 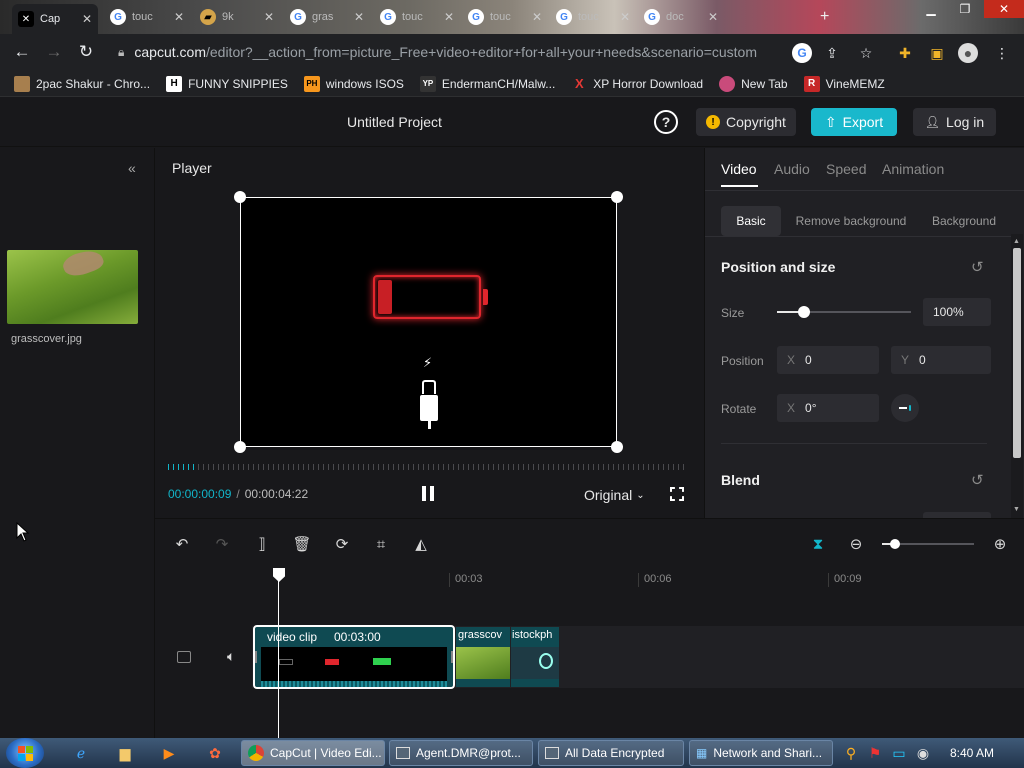 What do you see at coordinates (899, 753) in the screenshot?
I see `monitor-tray-icon: ▭` at bounding box center [899, 753].